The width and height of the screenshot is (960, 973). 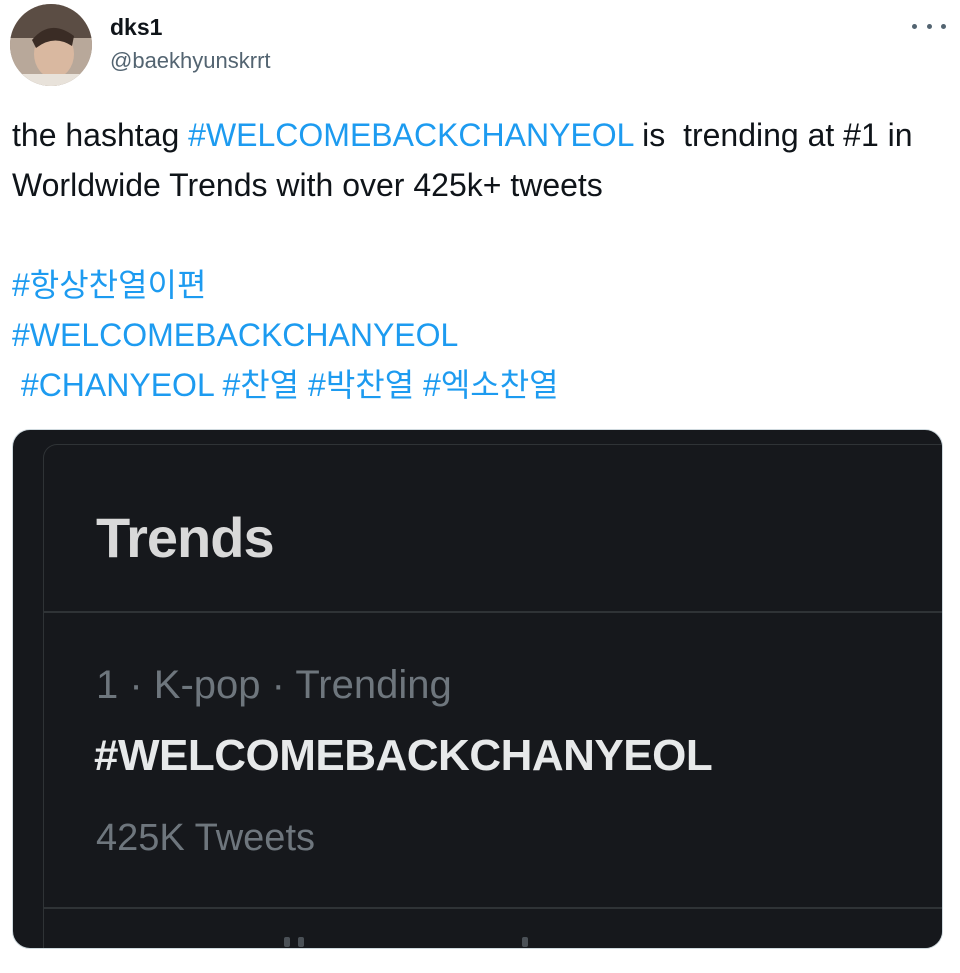 What do you see at coordinates (434, 942) in the screenshot?
I see `next-trend-partial` at bounding box center [434, 942].